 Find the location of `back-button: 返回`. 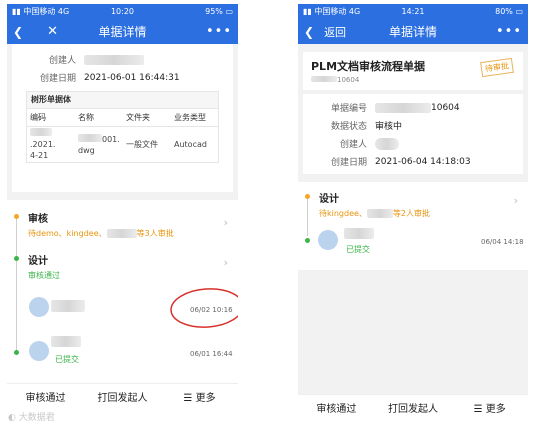

back-button: 返回 is located at coordinates (335, 32).